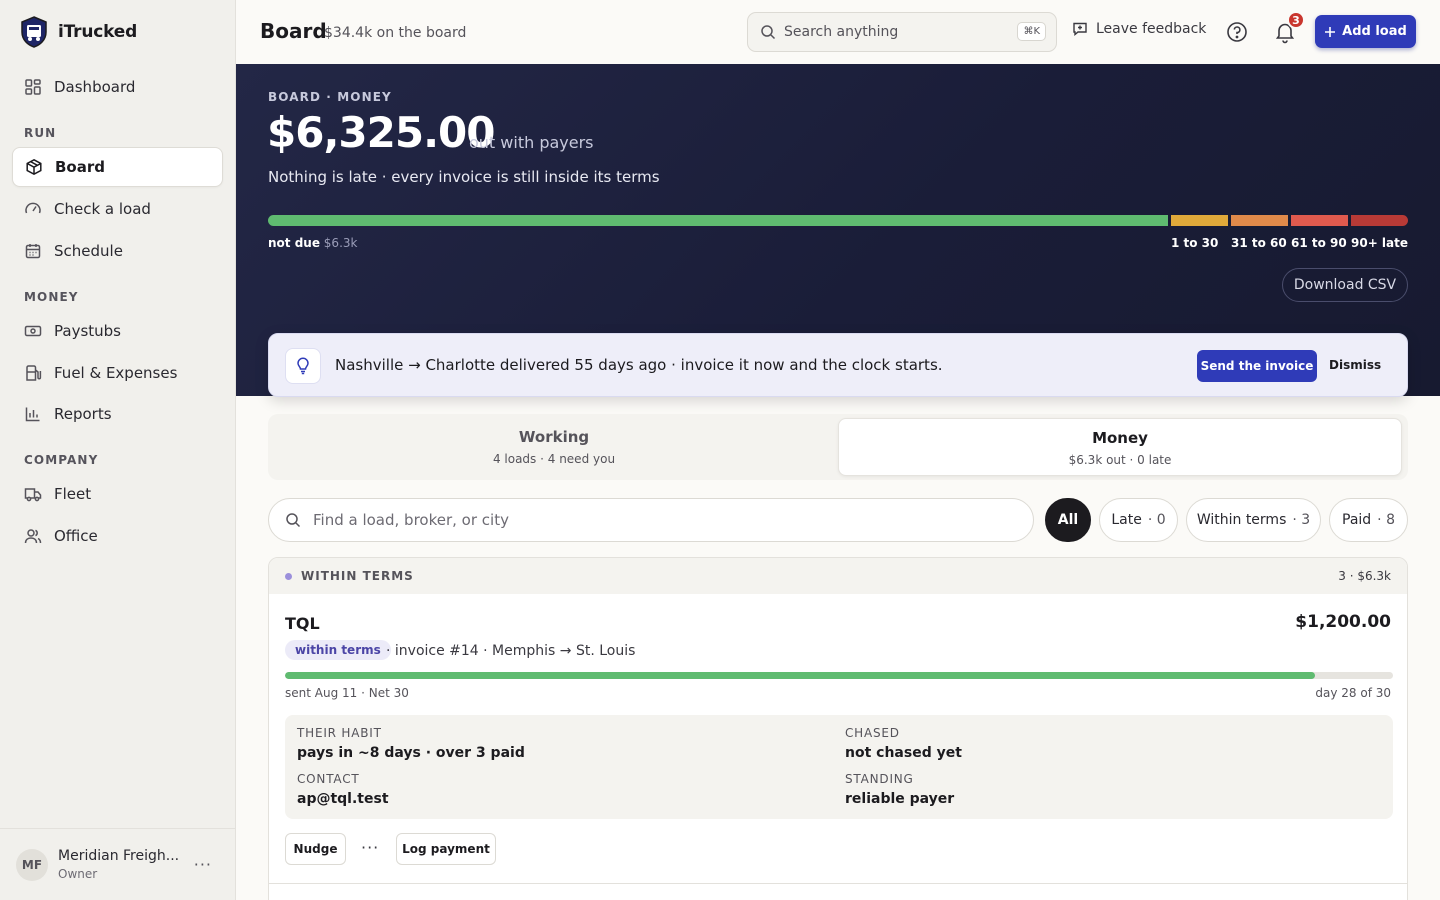  What do you see at coordinates (33, 251) in the screenshot?
I see `calendar-icon` at bounding box center [33, 251].